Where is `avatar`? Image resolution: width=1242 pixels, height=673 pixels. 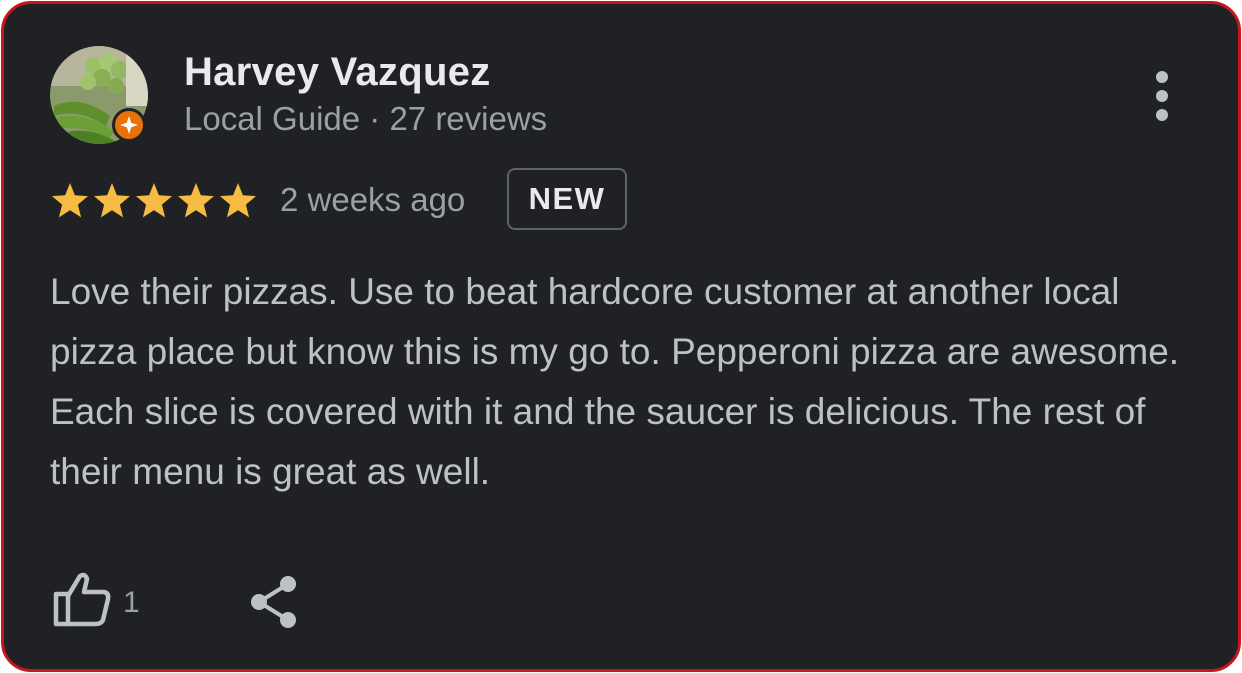
avatar is located at coordinates (99, 95).